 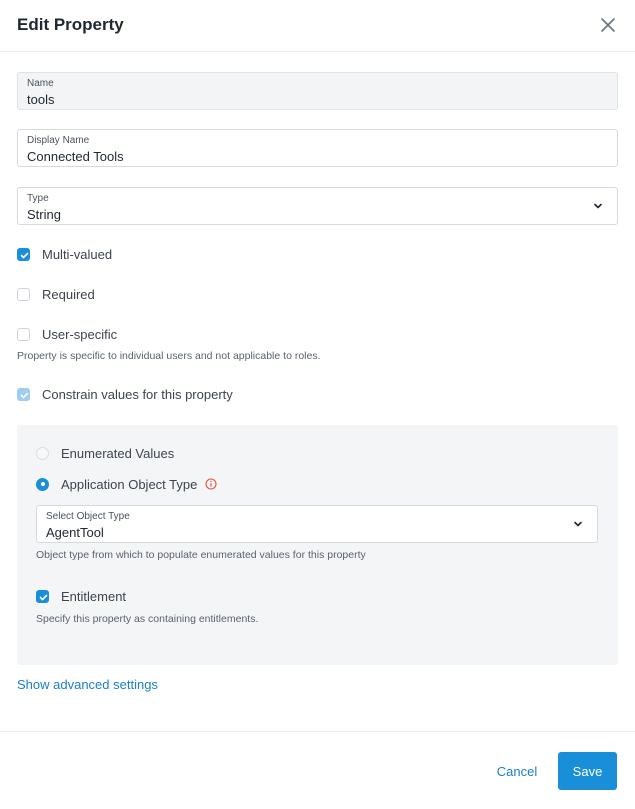 What do you see at coordinates (129, 484) in the screenshot?
I see `app-object-type-label: Application Object Type` at bounding box center [129, 484].